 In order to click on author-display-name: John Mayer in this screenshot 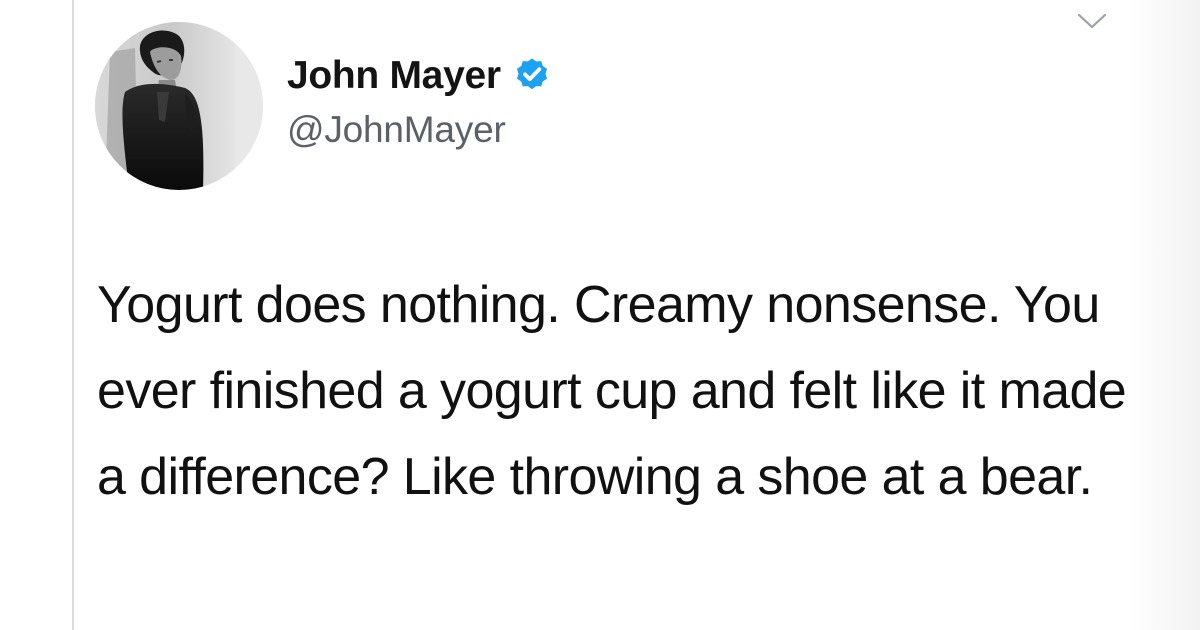, I will do `click(394, 75)`.